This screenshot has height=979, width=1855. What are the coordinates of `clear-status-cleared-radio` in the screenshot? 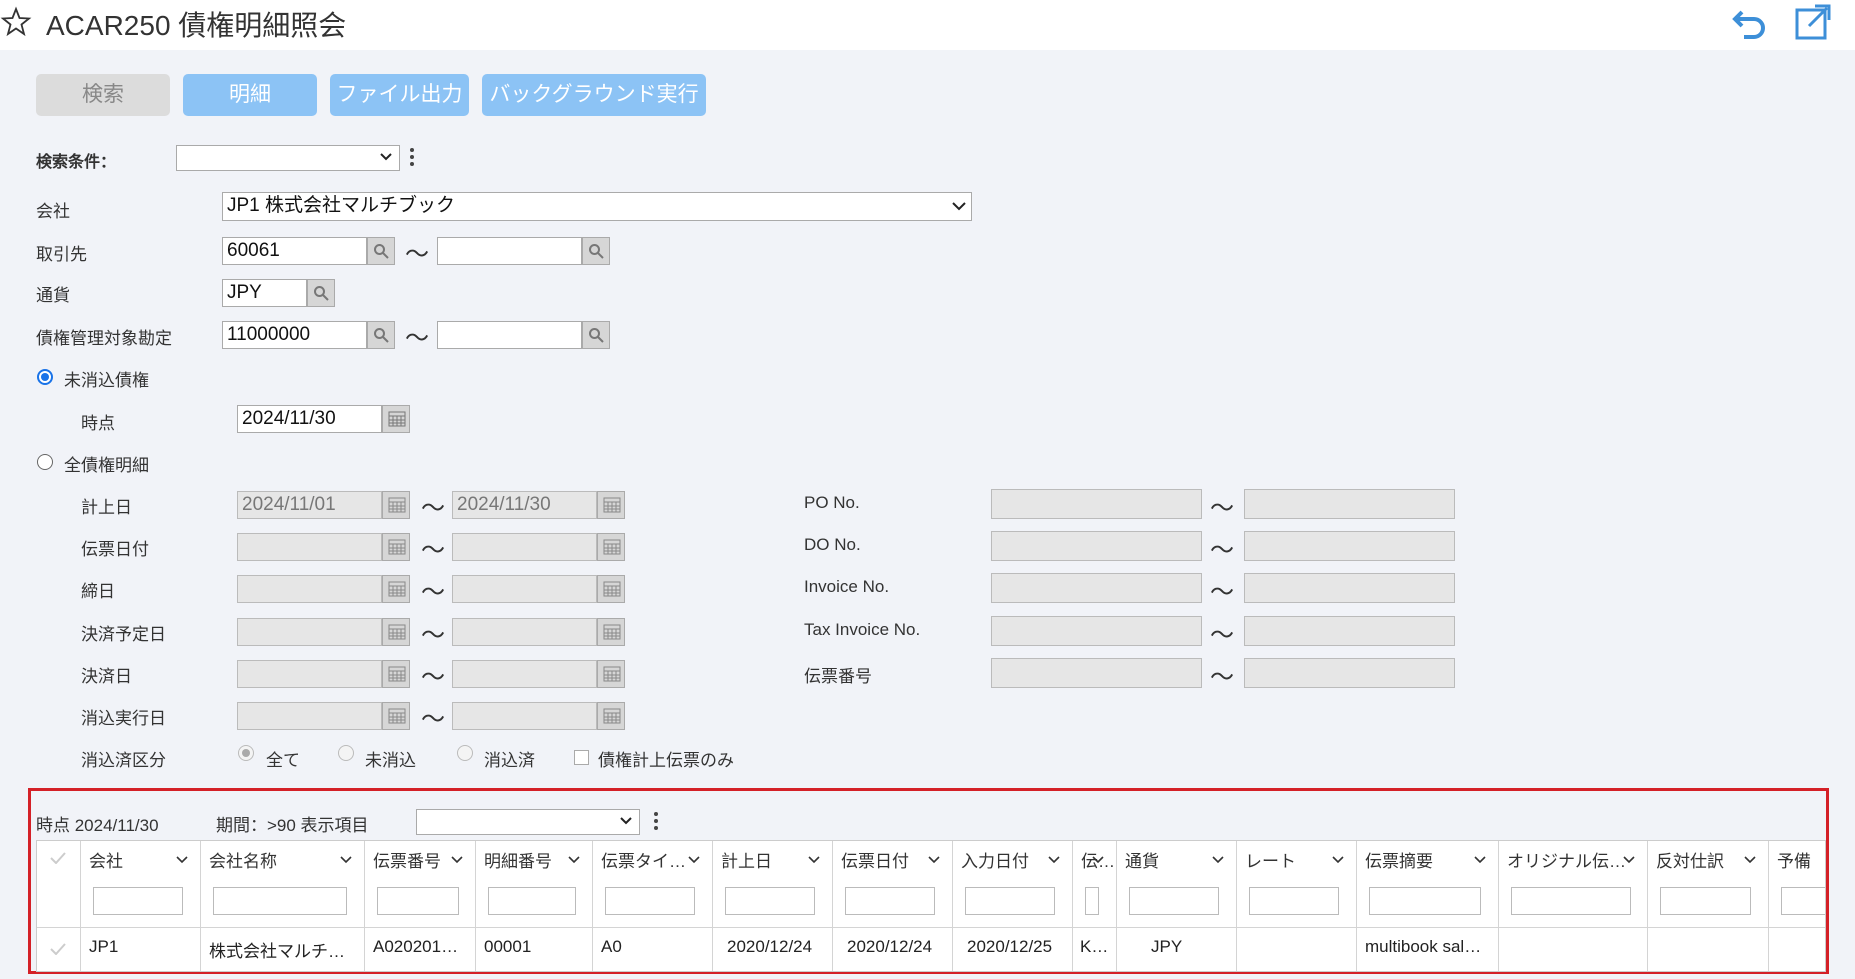 It's located at (465, 753).